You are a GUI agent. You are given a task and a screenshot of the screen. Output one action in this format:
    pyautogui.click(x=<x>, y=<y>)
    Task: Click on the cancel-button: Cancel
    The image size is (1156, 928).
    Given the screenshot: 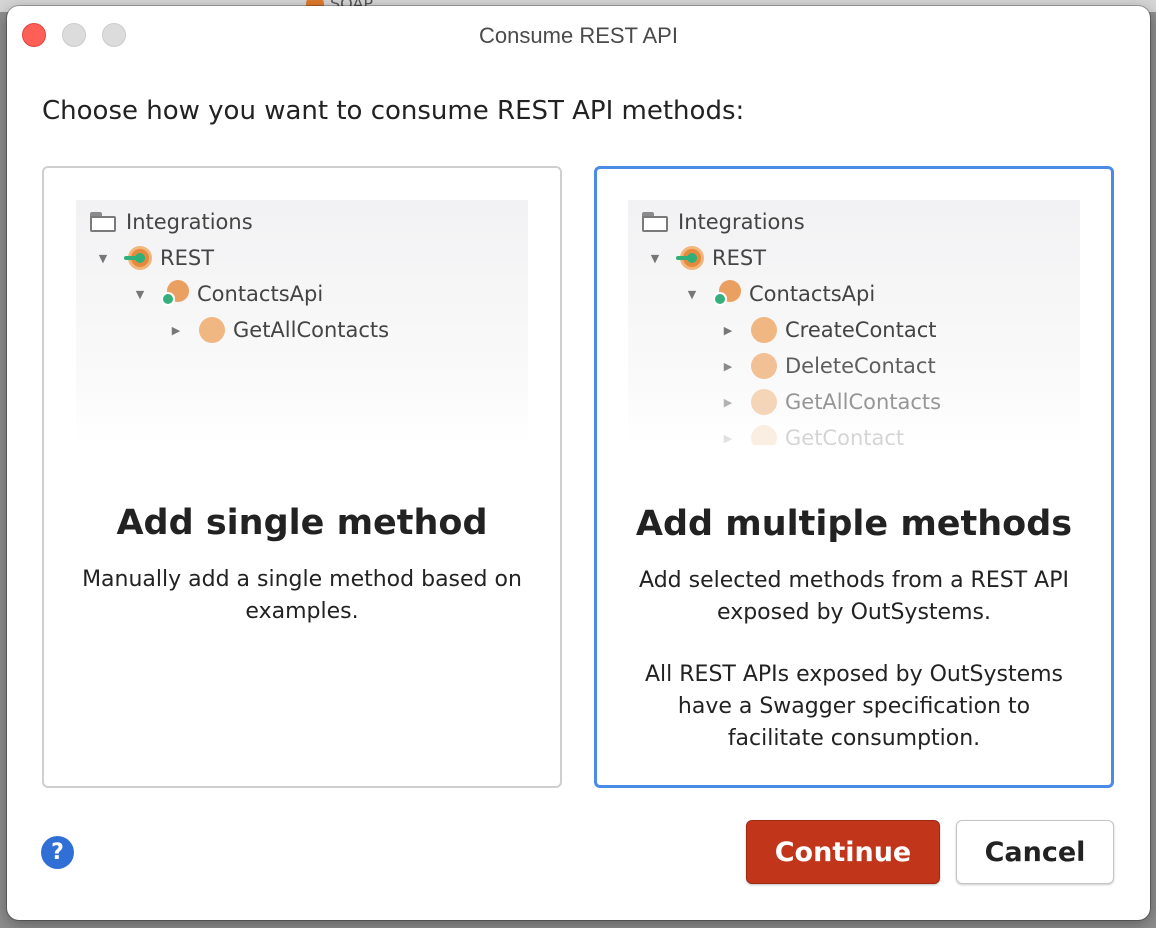 What is the action you would take?
    pyautogui.click(x=1035, y=852)
    